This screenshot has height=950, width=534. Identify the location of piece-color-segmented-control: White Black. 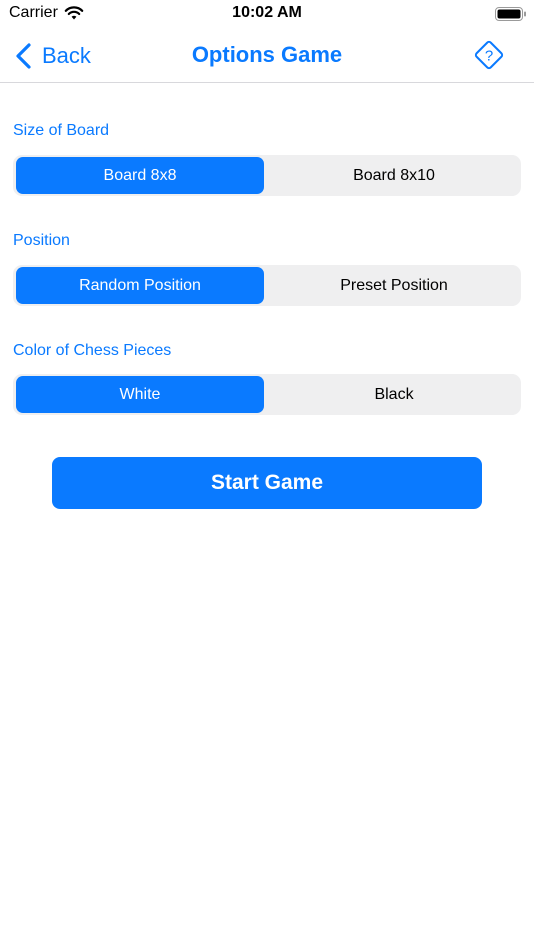
(267, 394).